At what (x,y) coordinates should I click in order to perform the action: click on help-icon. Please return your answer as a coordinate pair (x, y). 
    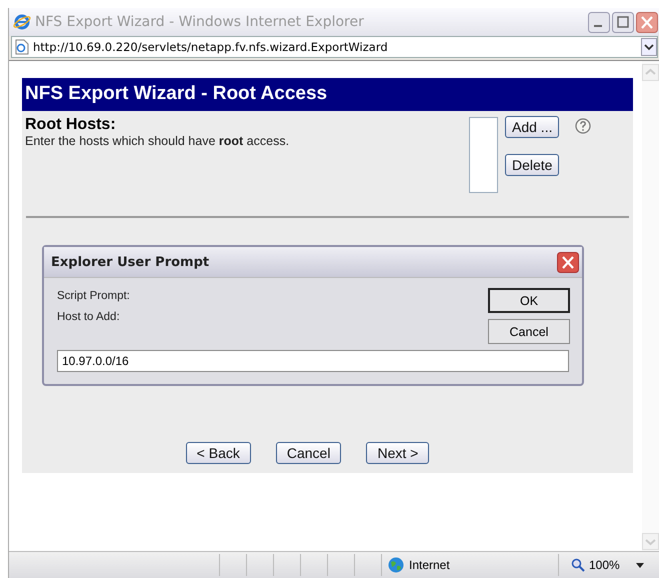
    Looking at the image, I should click on (583, 126).